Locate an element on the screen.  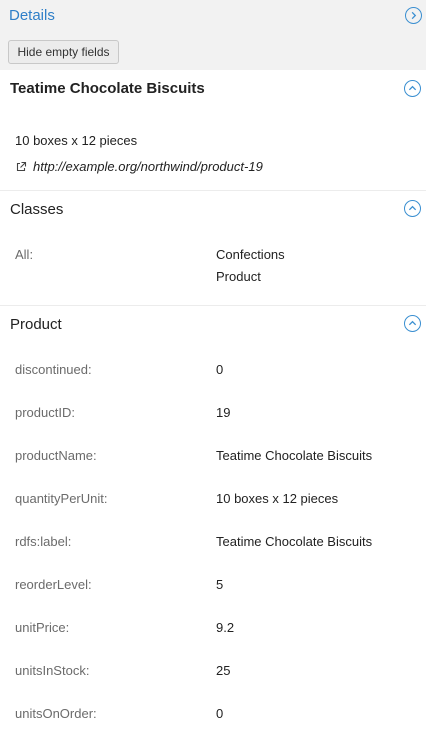
classes-all-label: All: is located at coordinates (24, 254).